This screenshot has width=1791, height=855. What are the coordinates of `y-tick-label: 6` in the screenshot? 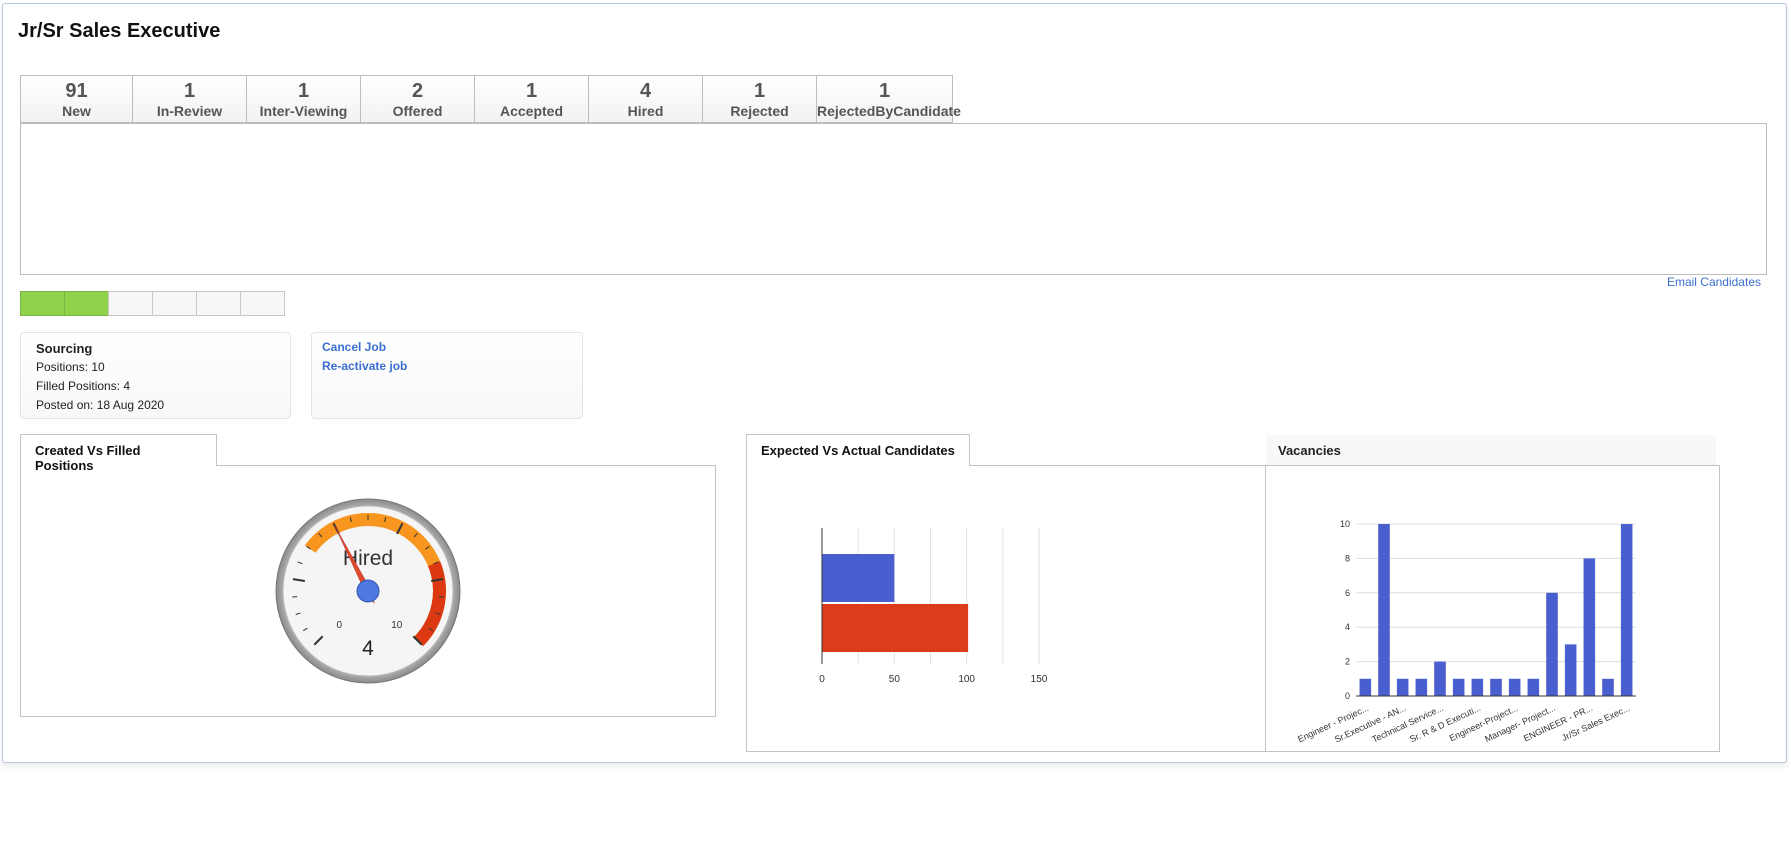 It's located at (1347, 593).